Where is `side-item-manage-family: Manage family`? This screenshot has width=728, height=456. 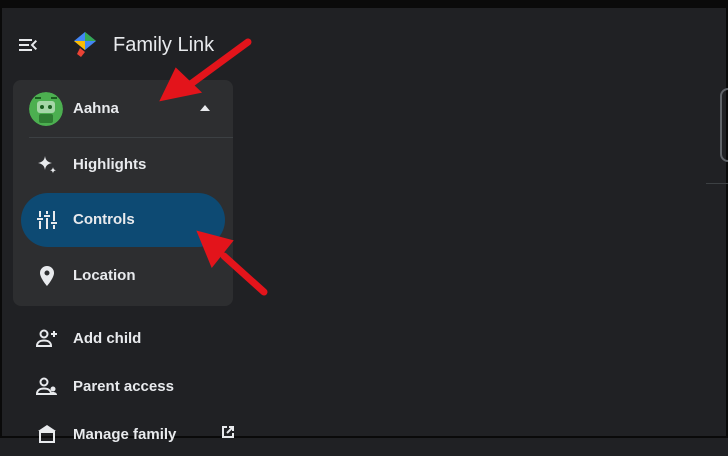
side-item-manage-family: Manage family is located at coordinates (127, 434).